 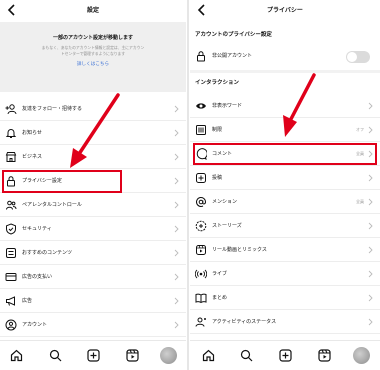 What do you see at coordinates (188, 185) in the screenshot?
I see `panel-divider` at bounding box center [188, 185].